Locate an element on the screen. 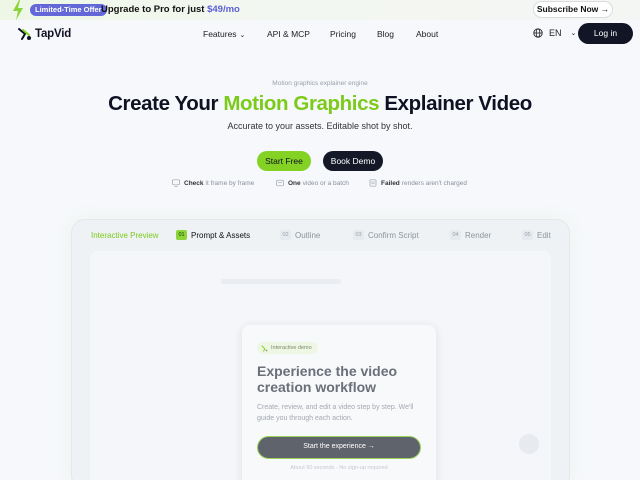  monitor-icon is located at coordinates (176, 183).